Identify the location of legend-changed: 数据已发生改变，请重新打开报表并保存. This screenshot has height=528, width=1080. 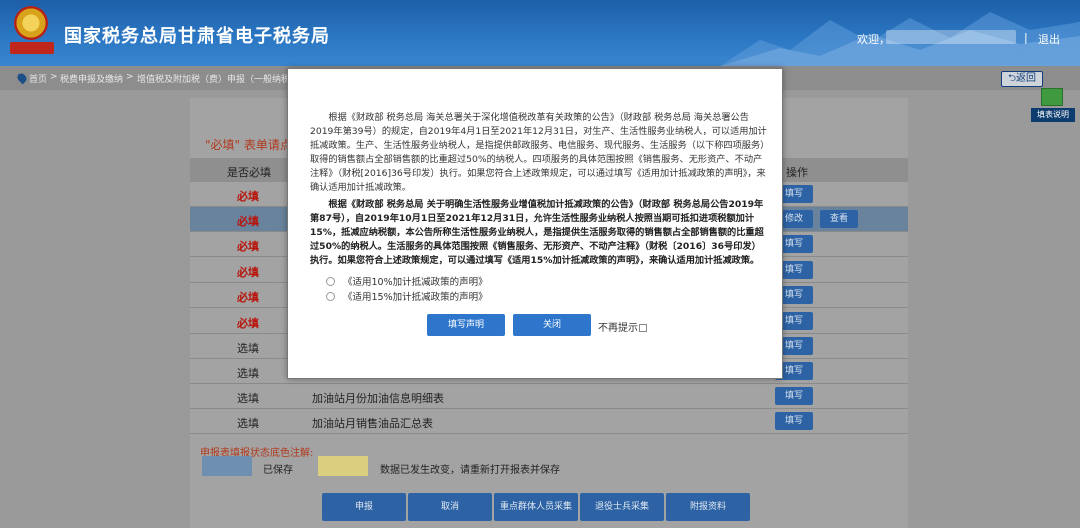
(470, 470).